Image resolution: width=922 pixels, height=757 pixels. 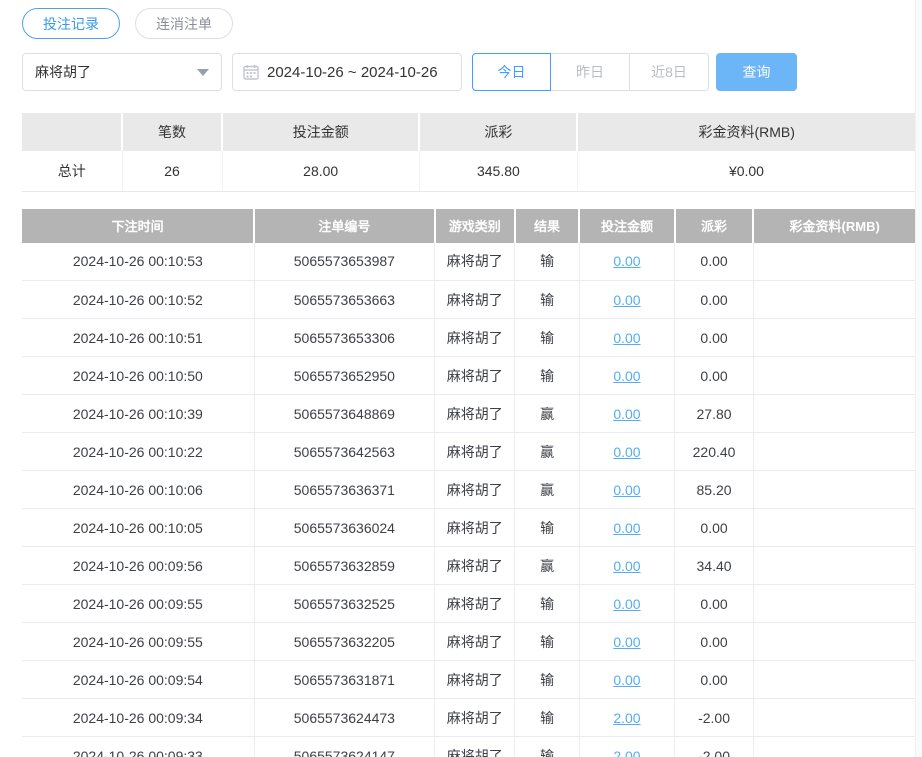 I want to click on summary-total-label: 总计, so click(x=72, y=171).